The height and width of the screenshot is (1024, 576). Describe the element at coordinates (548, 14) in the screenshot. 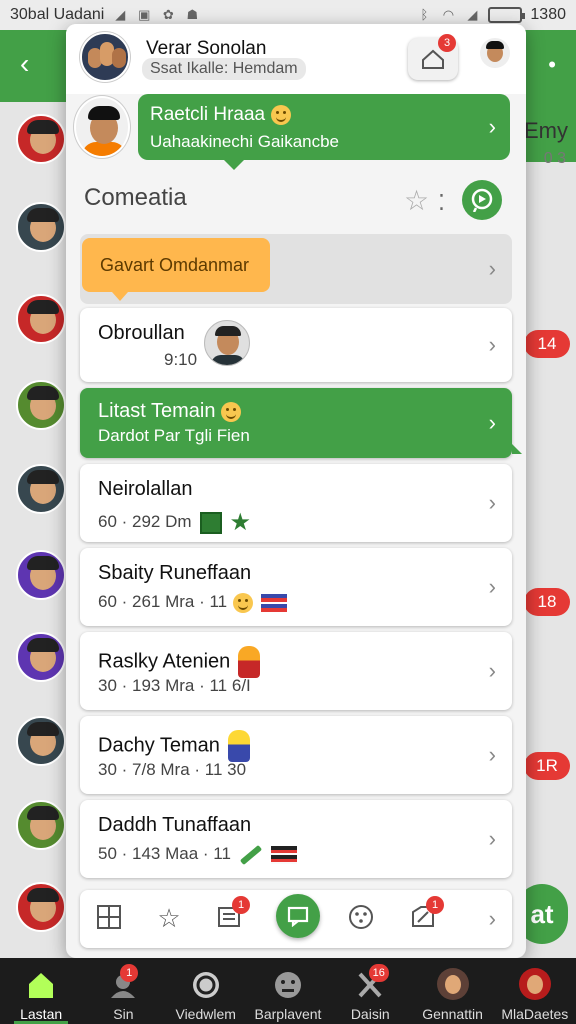

I see `clock-time: 1380` at that location.